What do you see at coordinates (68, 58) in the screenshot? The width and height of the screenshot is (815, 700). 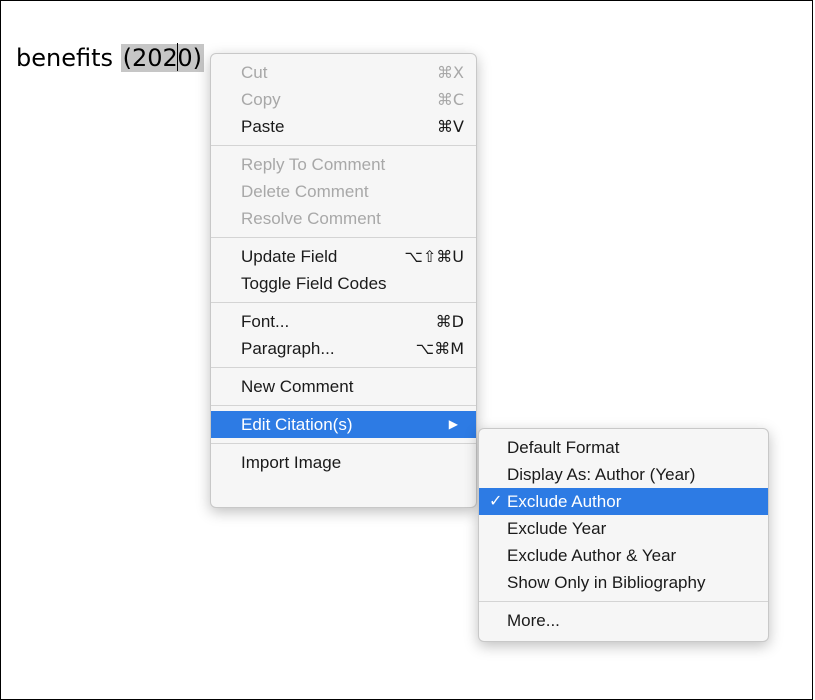 I see `document-text-plain: benefits` at bounding box center [68, 58].